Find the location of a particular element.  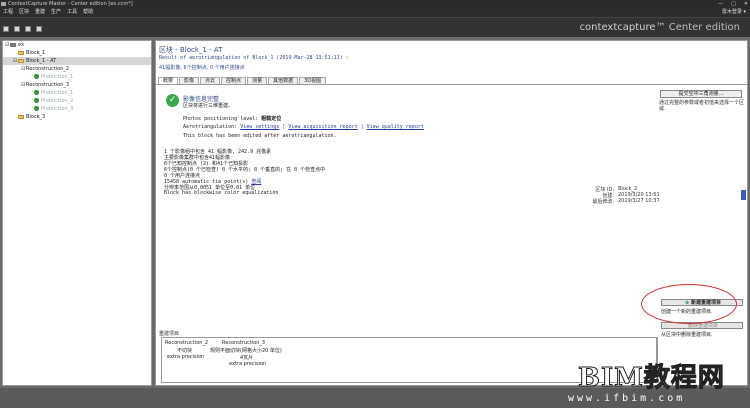

new-project-icon is located at coordinates (6, 29).